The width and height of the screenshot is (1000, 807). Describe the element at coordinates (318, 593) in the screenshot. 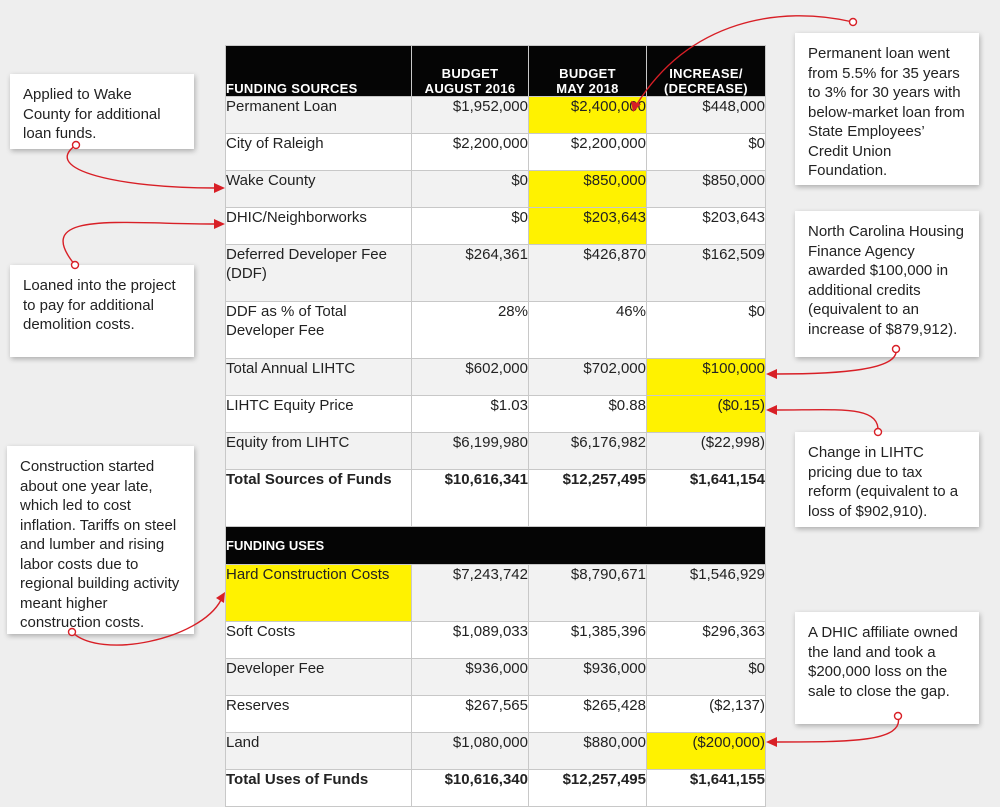

I see `row-label: Hard Construction Costs` at that location.